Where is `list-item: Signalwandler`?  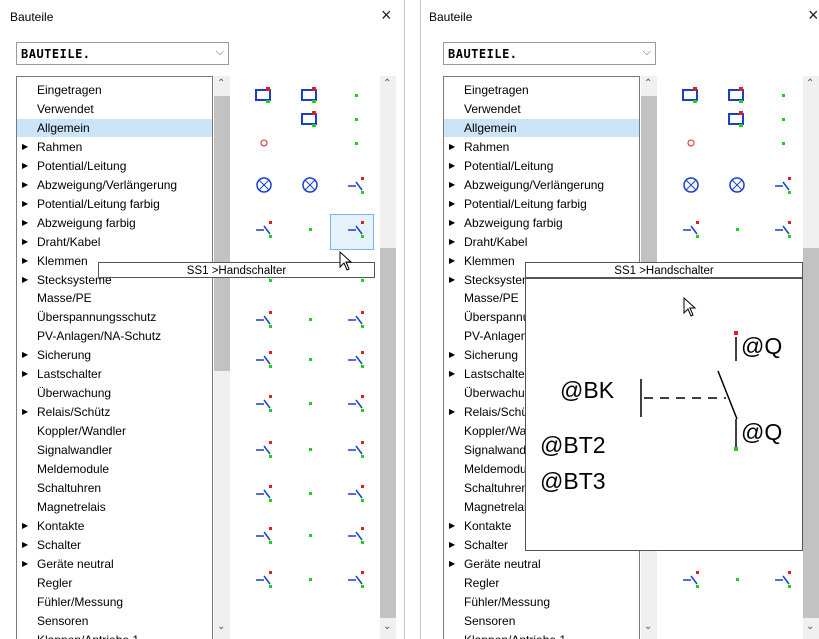
list-item: Signalwandler is located at coordinates (114, 450).